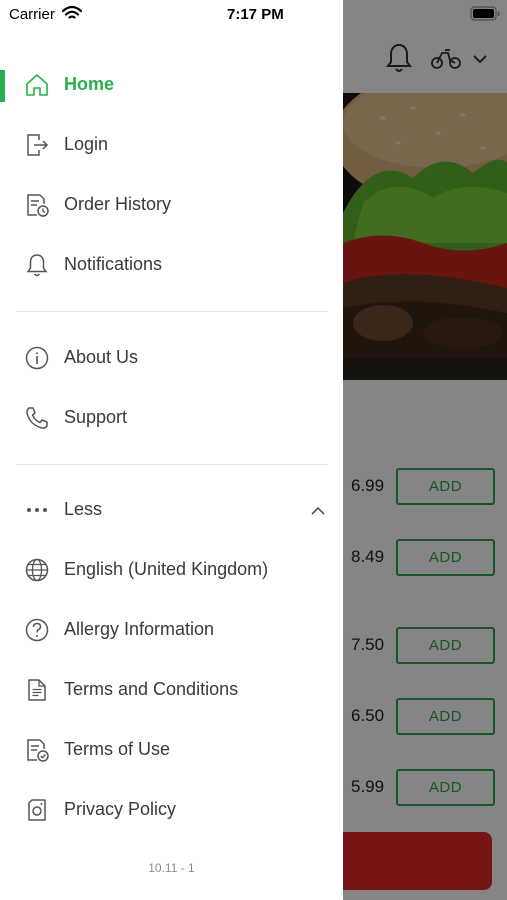 This screenshot has height=900, width=507. Describe the element at coordinates (171, 146) in the screenshot. I see `menu-item-login: Login` at that location.